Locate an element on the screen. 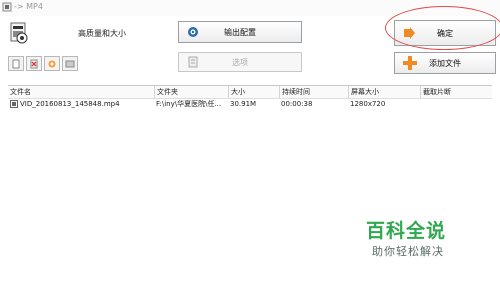 The height and width of the screenshot is (290, 500). column-header-screen-size: 屏幕大小 is located at coordinates (384, 92).